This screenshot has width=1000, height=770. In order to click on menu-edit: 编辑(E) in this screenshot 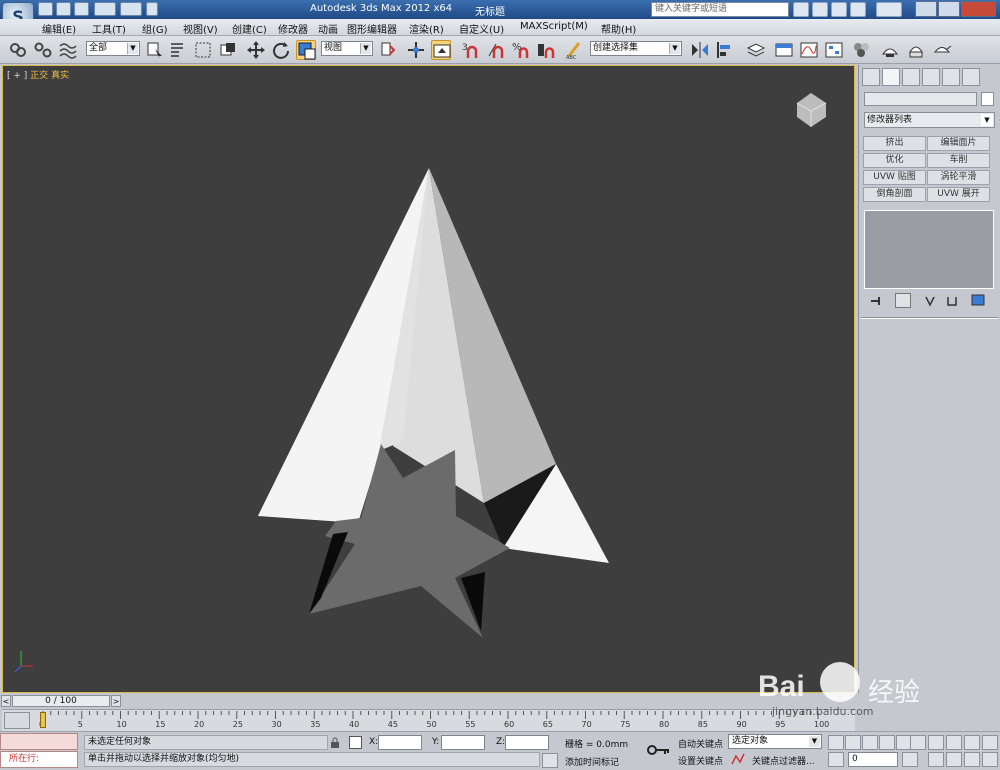, I will do `click(59, 28)`.